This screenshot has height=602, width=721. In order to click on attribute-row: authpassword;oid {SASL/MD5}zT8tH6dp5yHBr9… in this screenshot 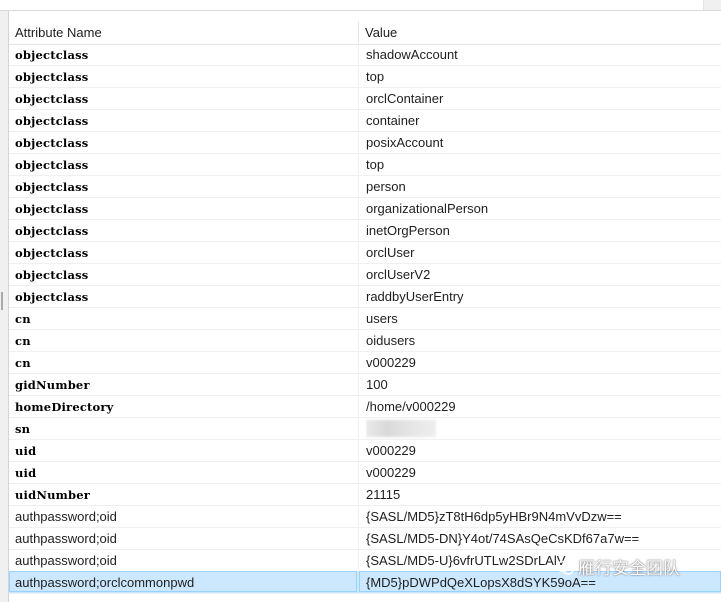, I will do `click(365, 517)`.